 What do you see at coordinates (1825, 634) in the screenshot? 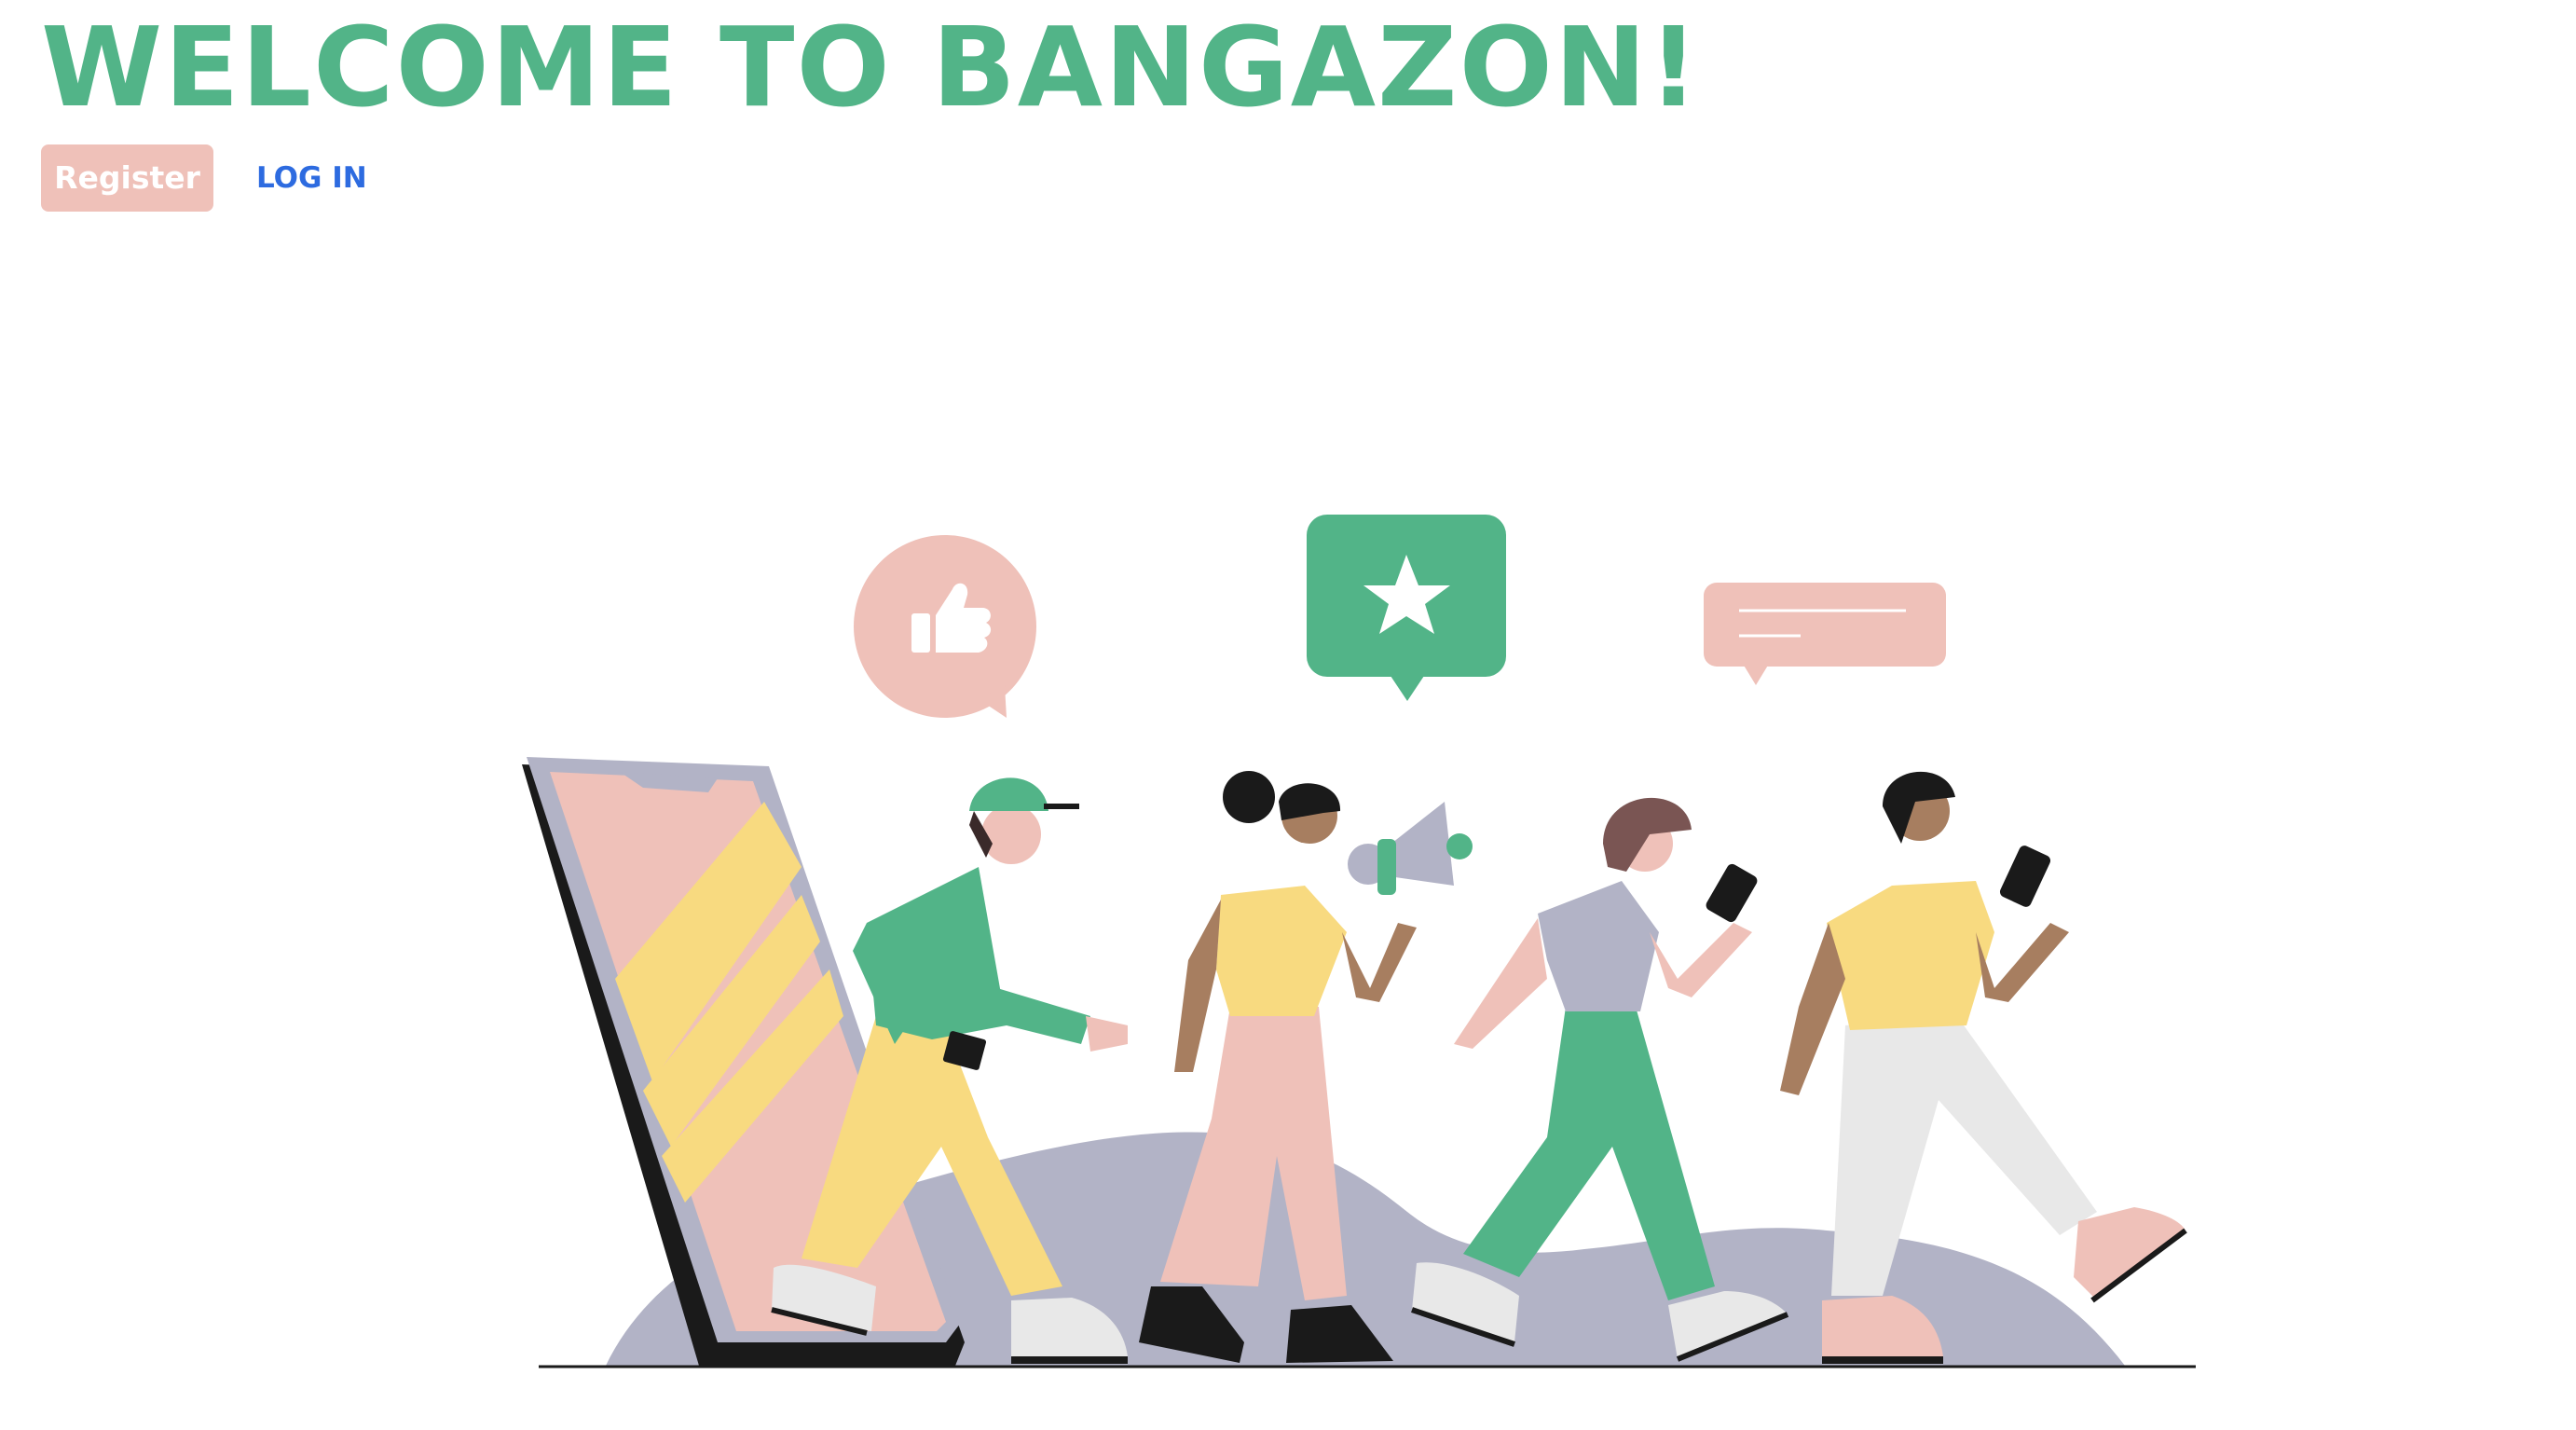
I see `message-bubble` at bounding box center [1825, 634].